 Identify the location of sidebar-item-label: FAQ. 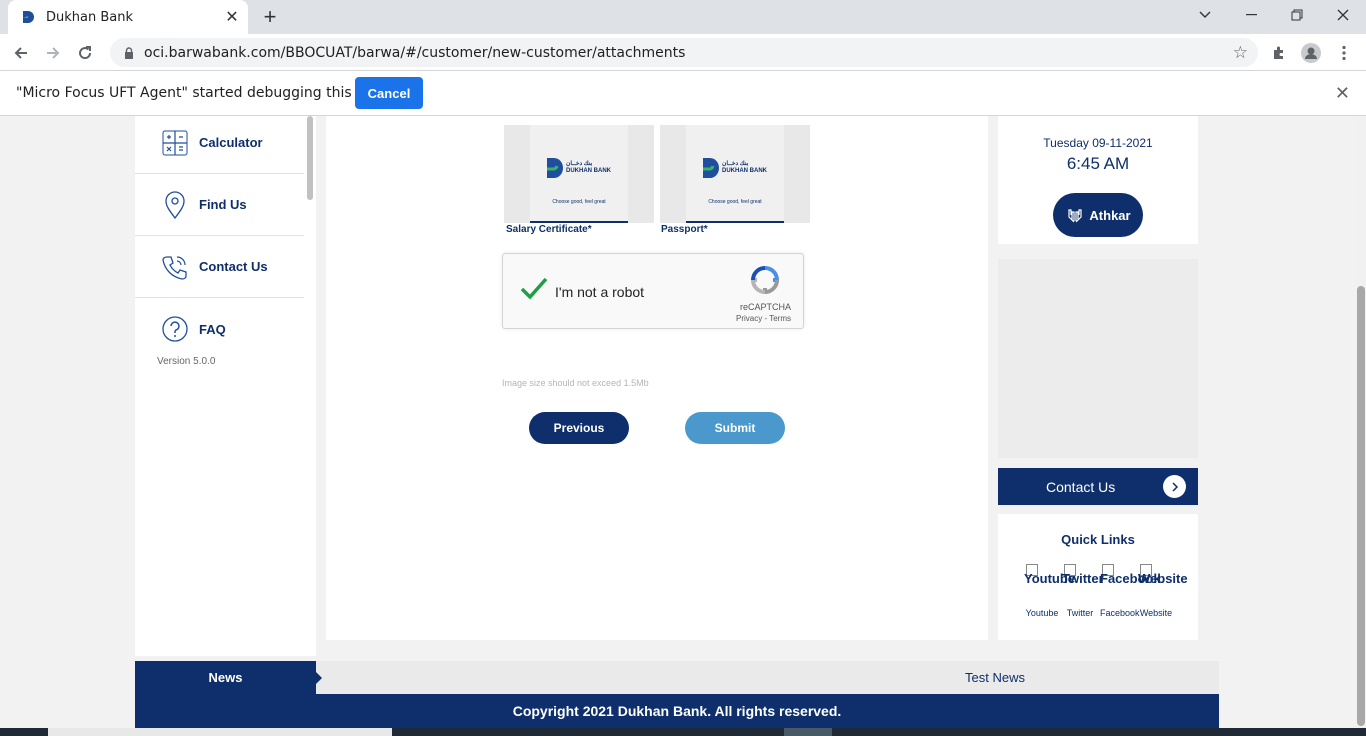
(212, 329).